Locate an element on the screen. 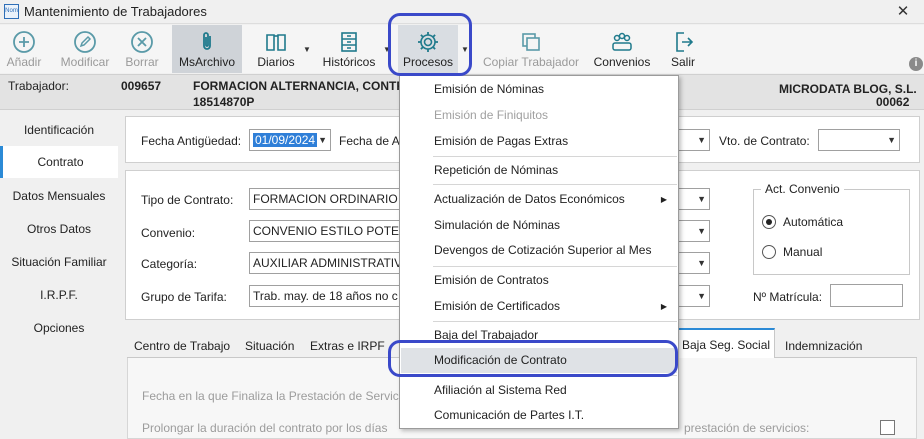 This screenshot has width=924, height=439. delete-circle-icon is located at coordinates (142, 42).